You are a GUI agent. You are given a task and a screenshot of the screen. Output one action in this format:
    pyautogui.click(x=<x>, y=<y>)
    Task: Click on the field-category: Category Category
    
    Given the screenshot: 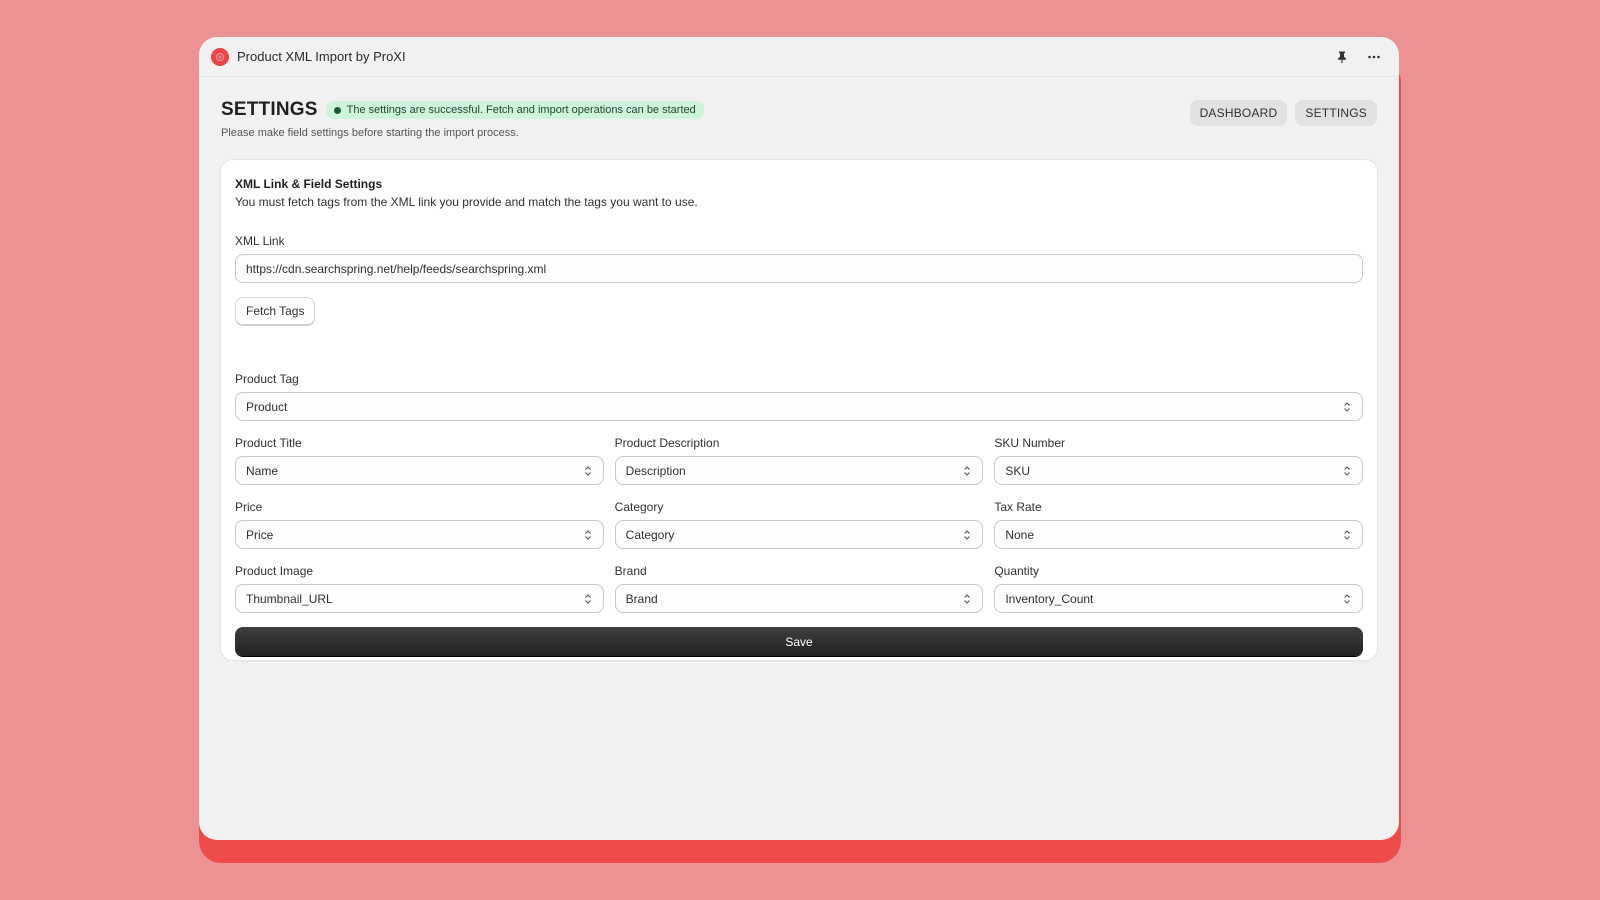 What is the action you would take?
    pyautogui.click(x=799, y=524)
    